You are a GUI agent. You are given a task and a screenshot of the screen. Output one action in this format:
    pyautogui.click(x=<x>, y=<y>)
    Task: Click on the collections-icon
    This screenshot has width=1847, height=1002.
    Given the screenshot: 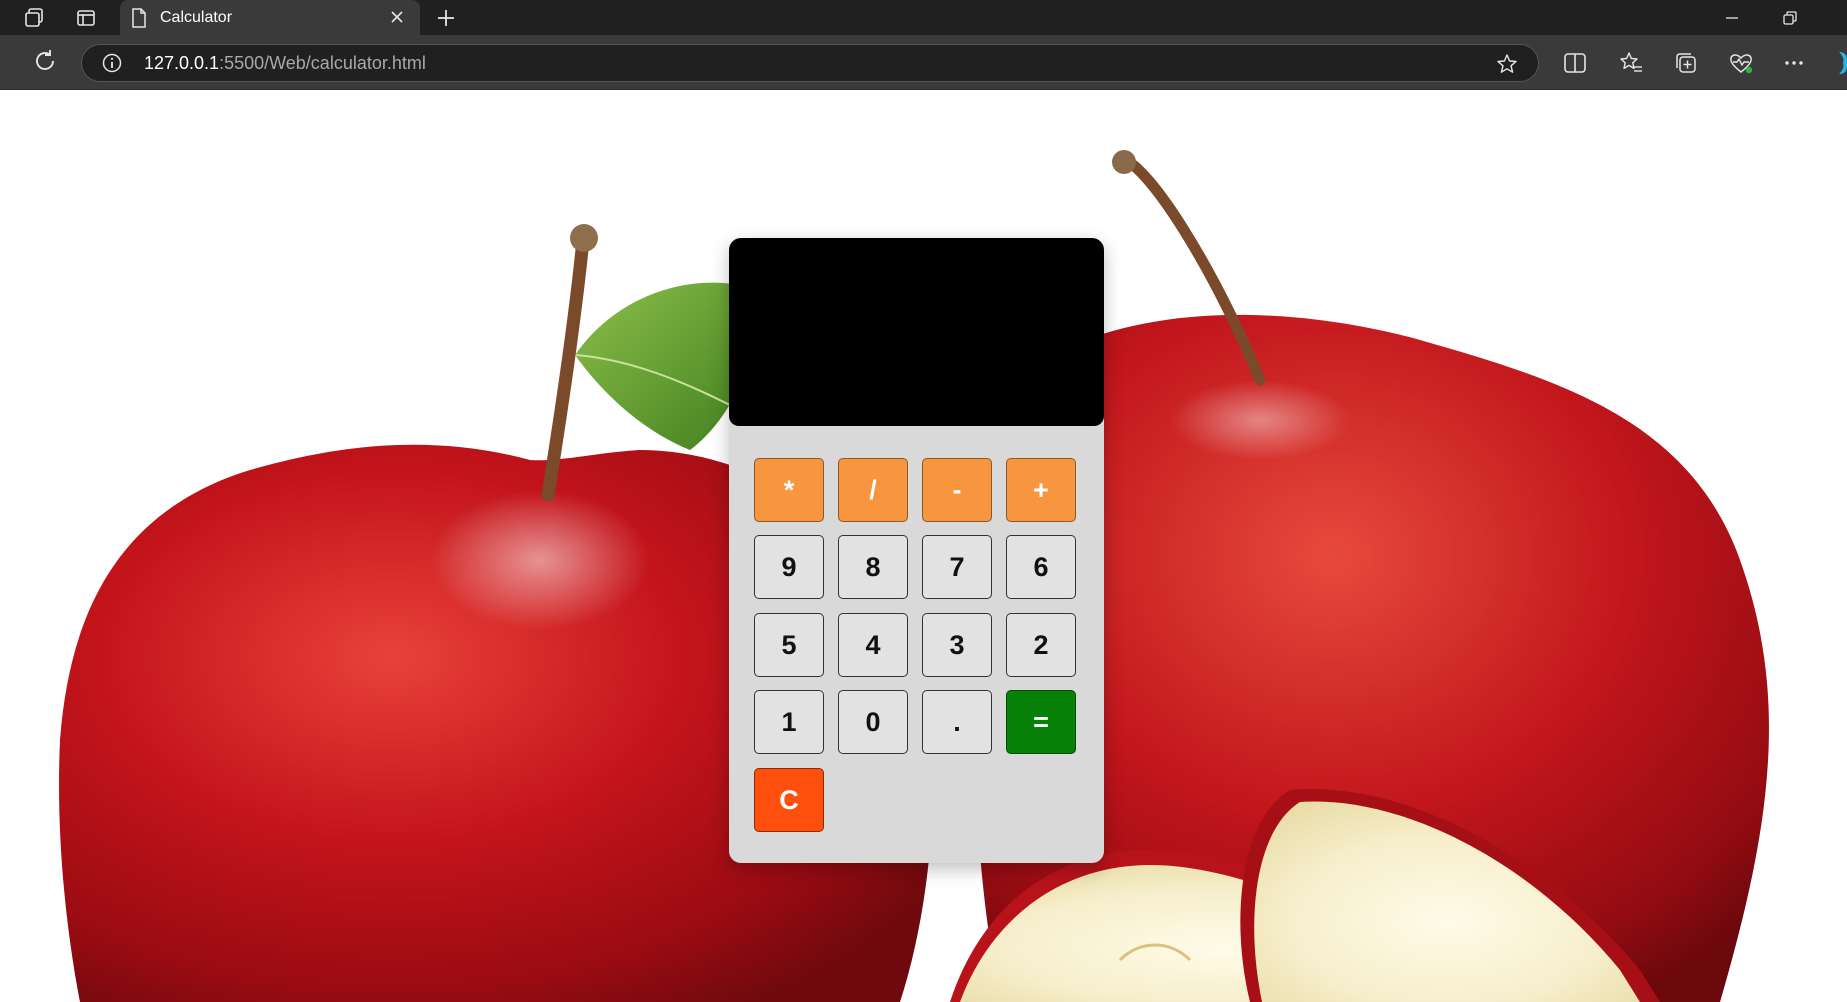 What is the action you would take?
    pyautogui.click(x=1686, y=65)
    